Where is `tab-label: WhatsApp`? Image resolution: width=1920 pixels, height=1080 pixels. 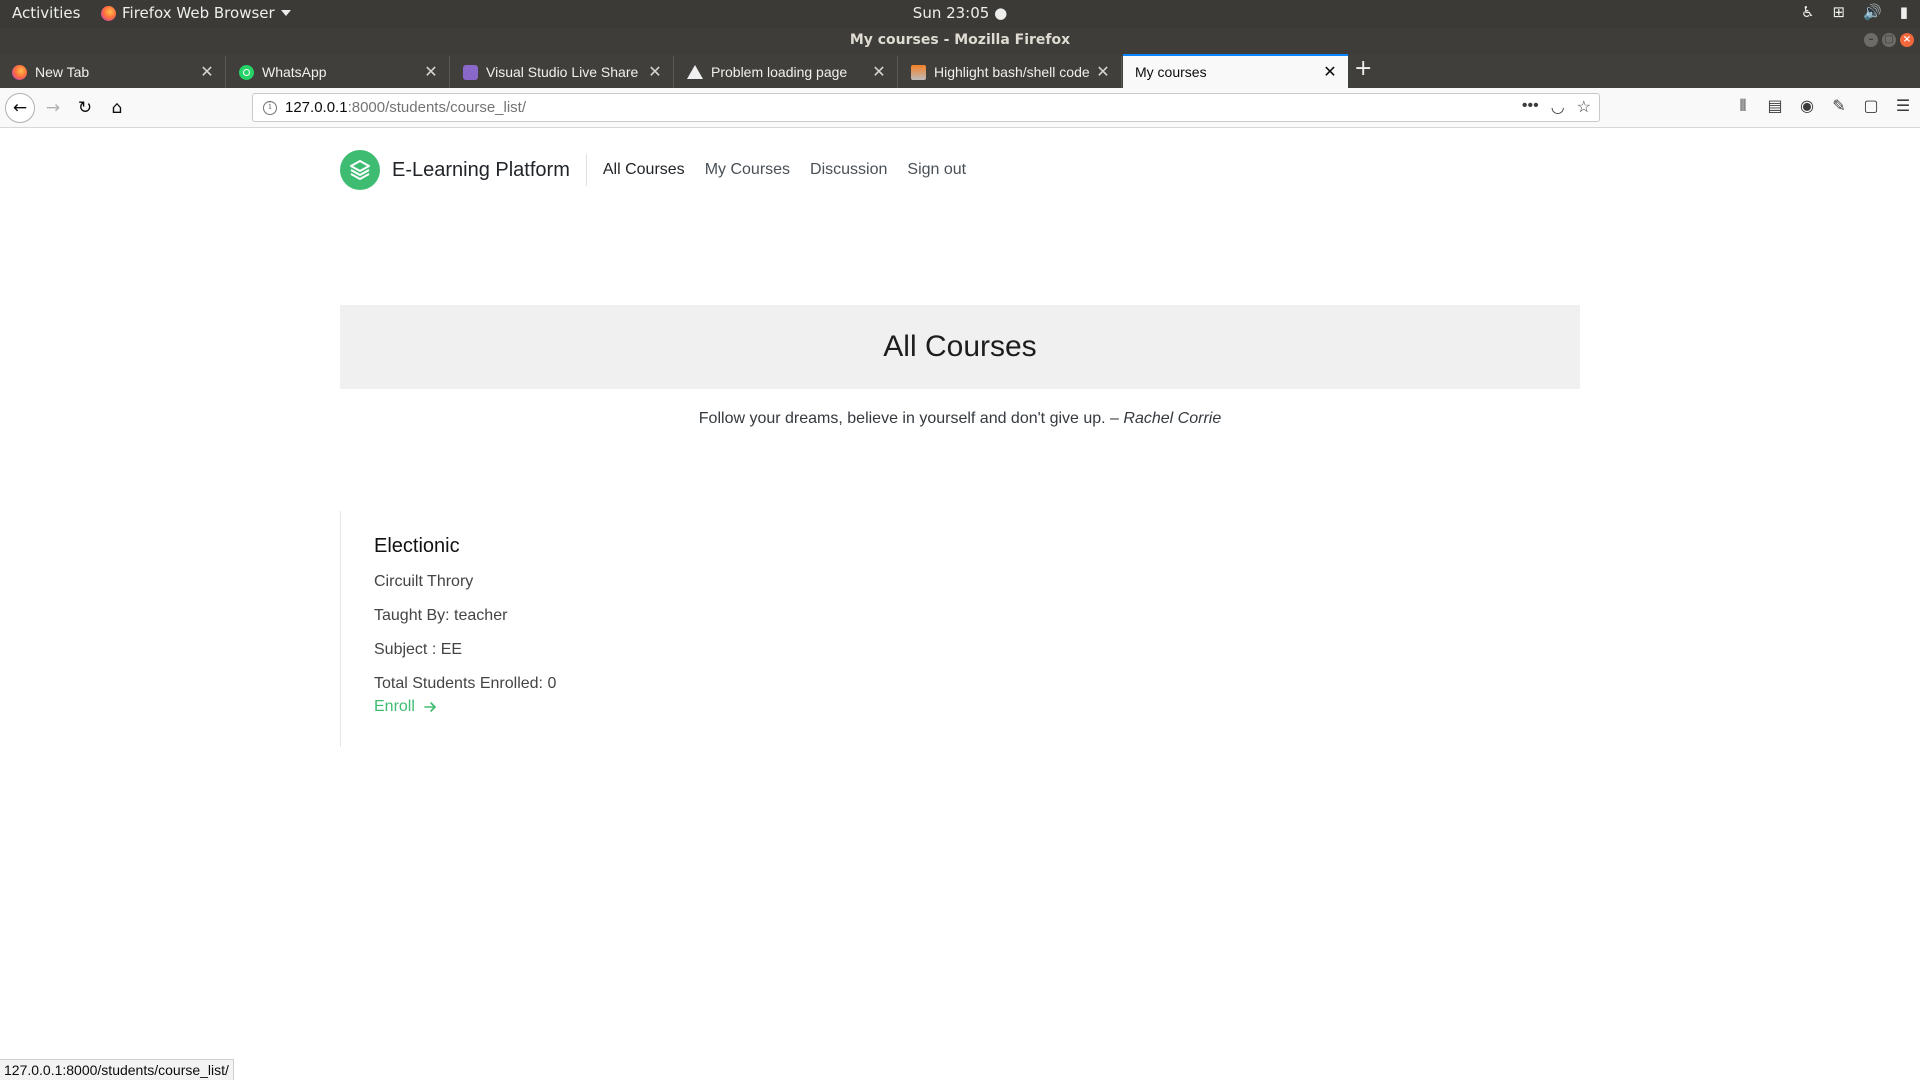
tab-label: WhatsApp is located at coordinates (294, 72).